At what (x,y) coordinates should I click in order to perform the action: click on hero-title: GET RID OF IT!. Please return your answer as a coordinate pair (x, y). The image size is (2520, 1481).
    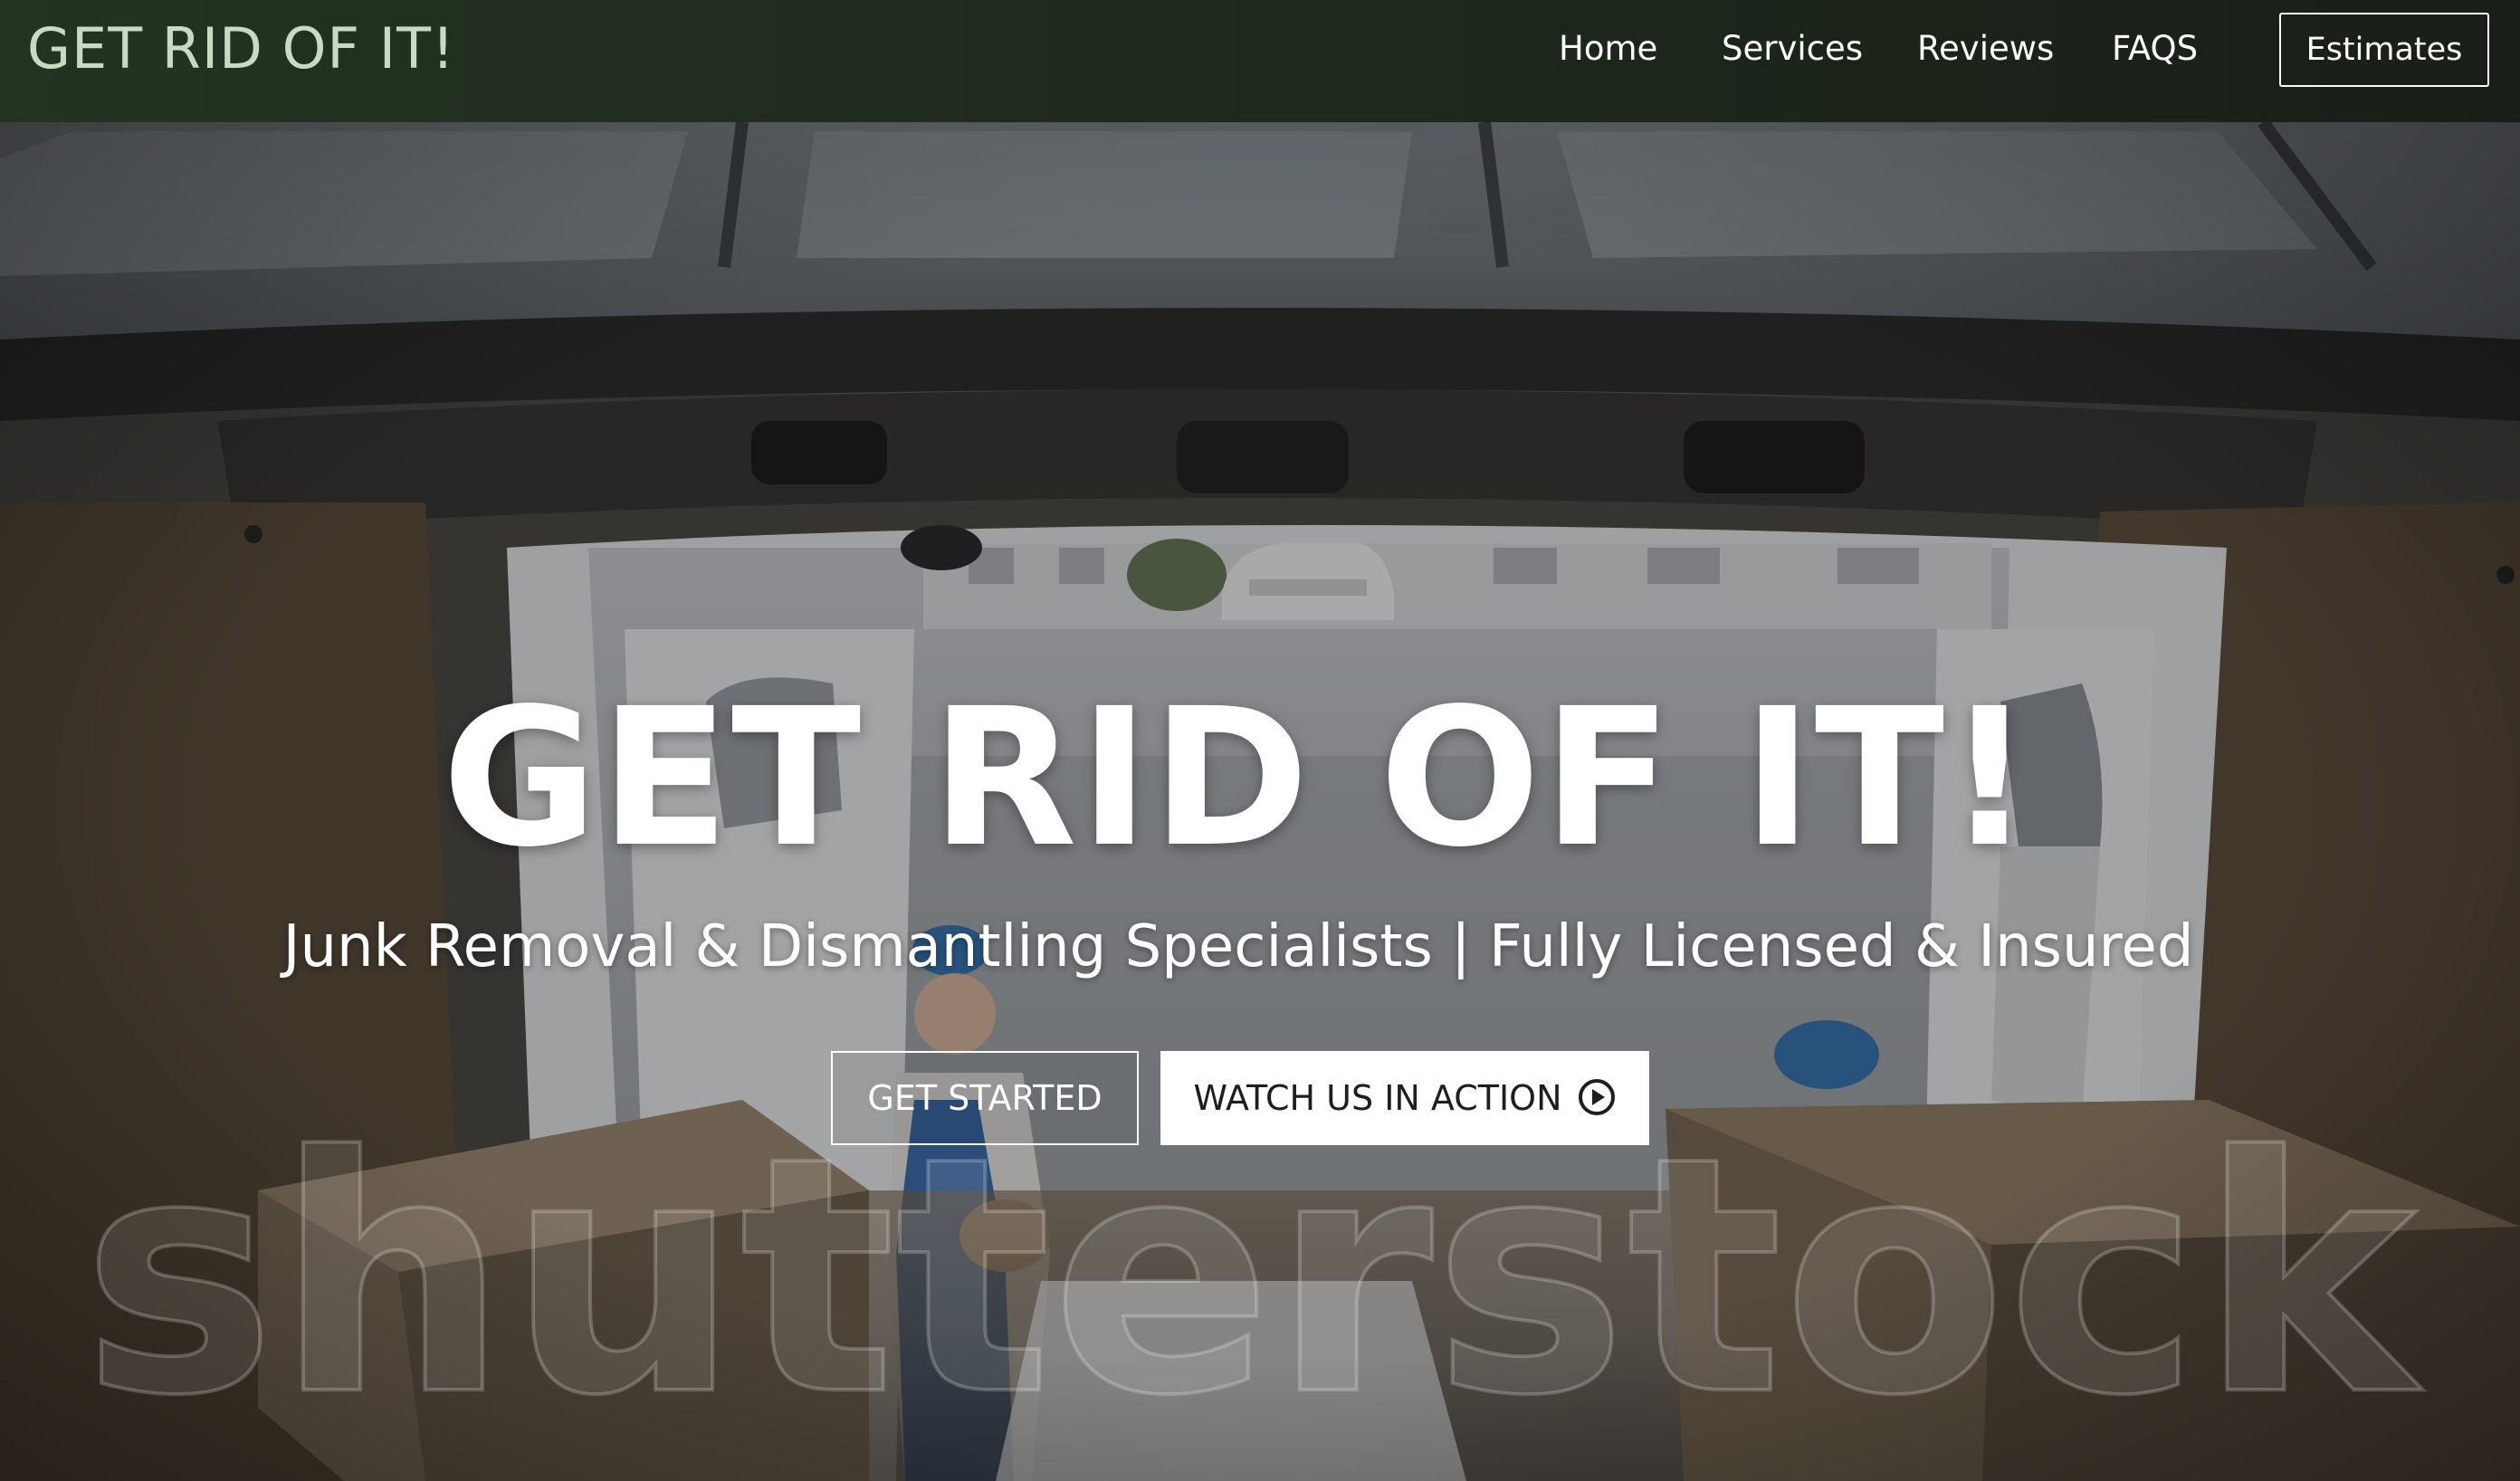
    Looking at the image, I should click on (1238, 778).